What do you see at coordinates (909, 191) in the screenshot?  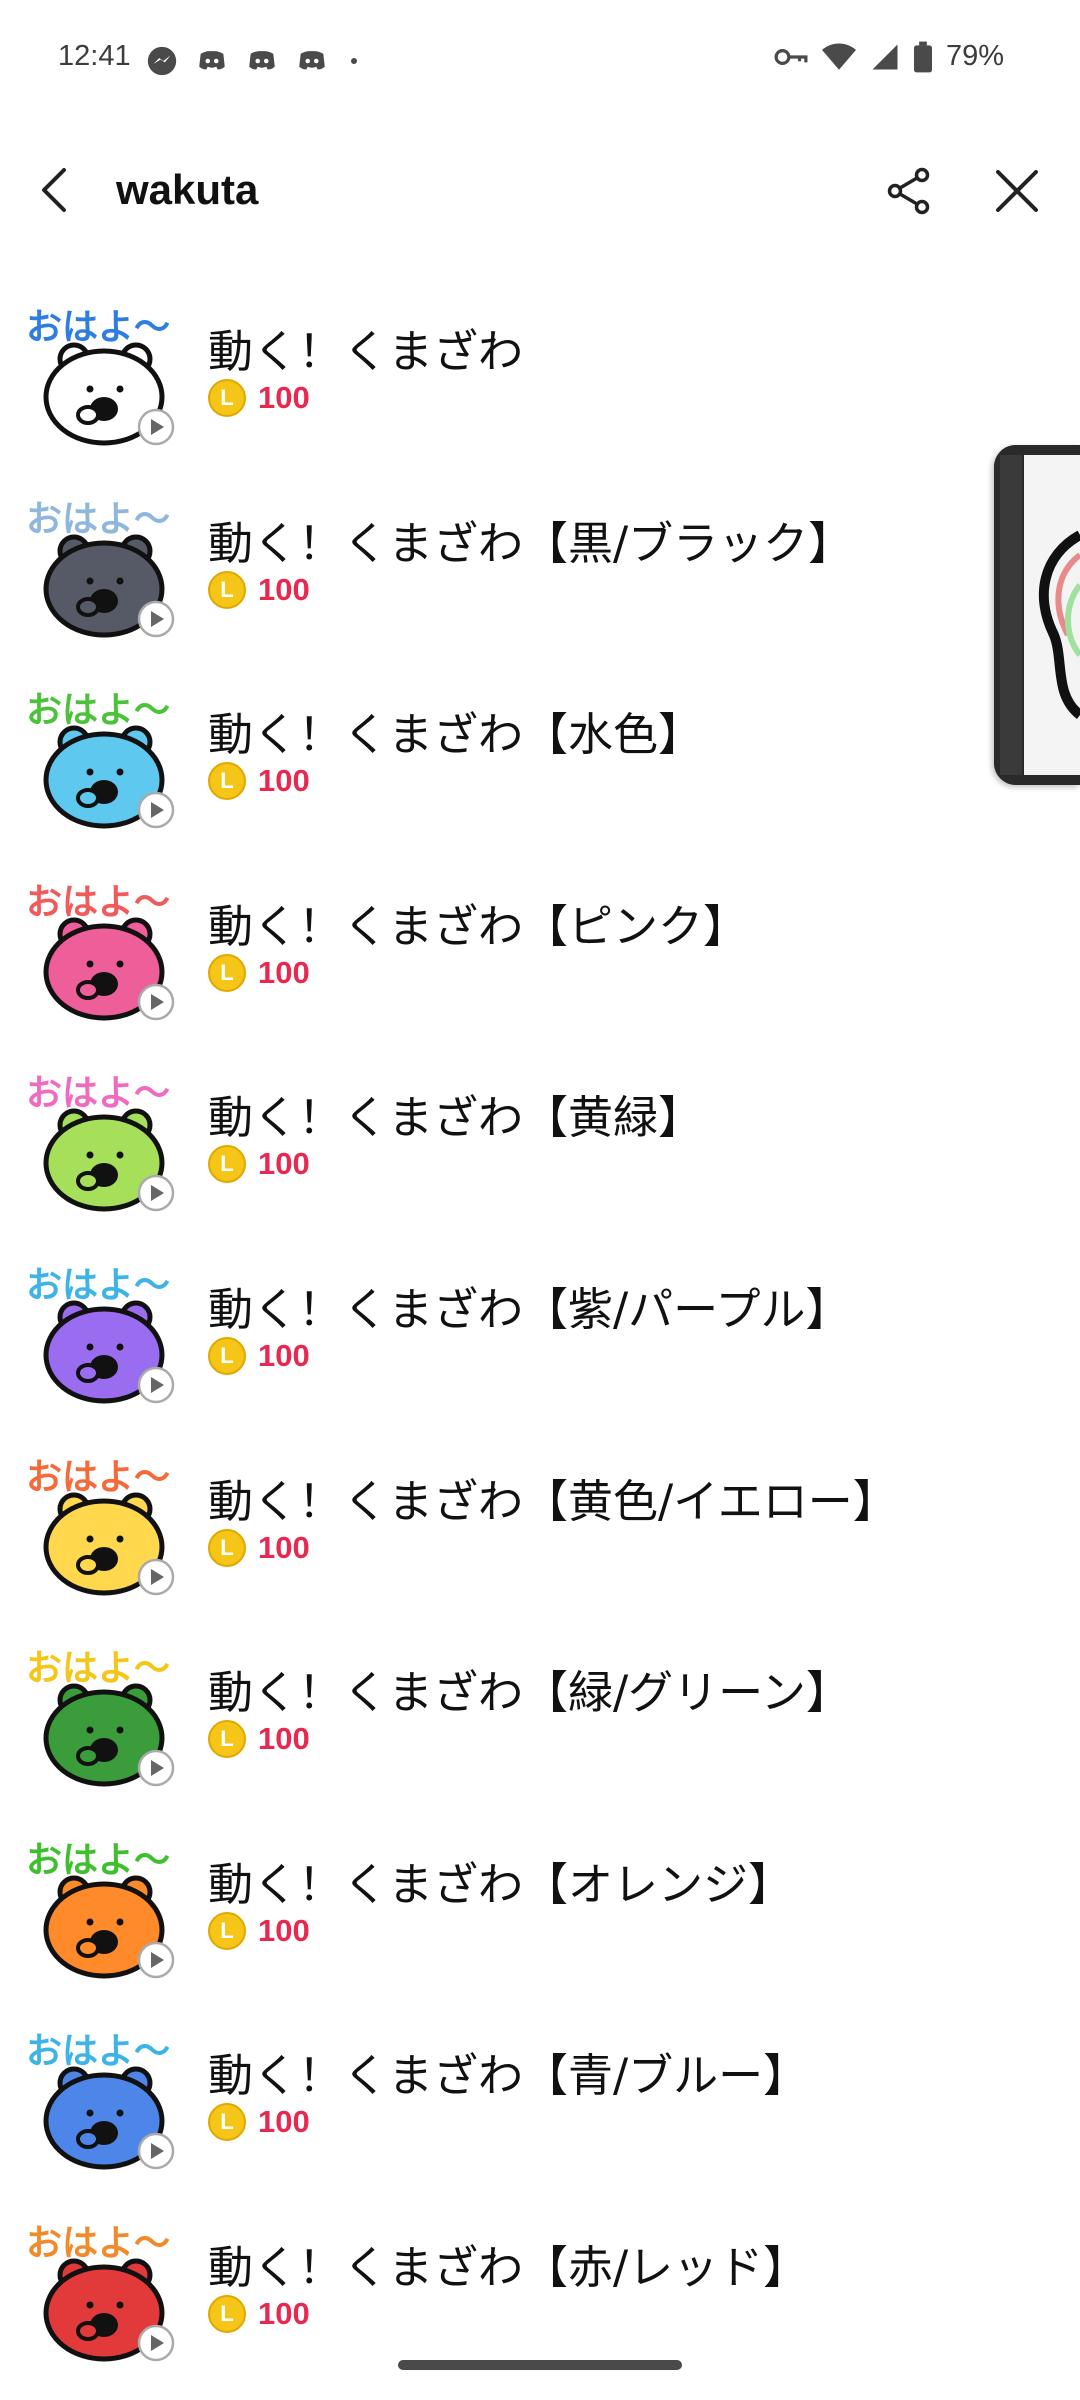 I see `share-icon` at bounding box center [909, 191].